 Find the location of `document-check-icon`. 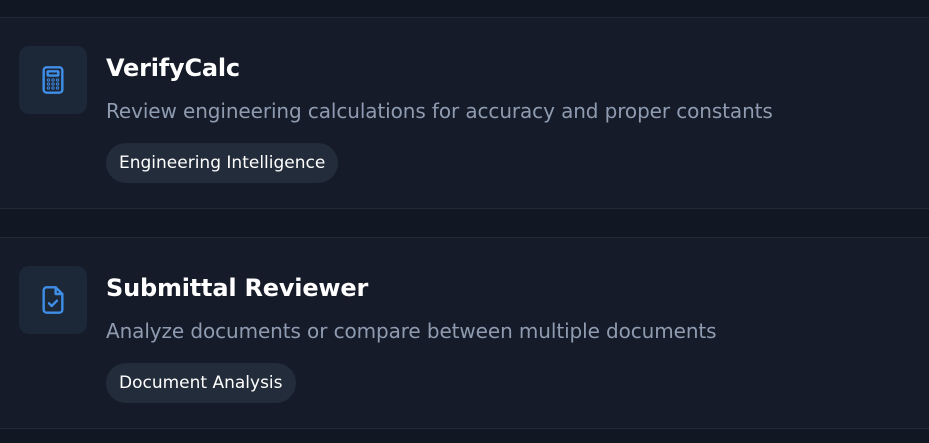

document-check-icon is located at coordinates (53, 300).